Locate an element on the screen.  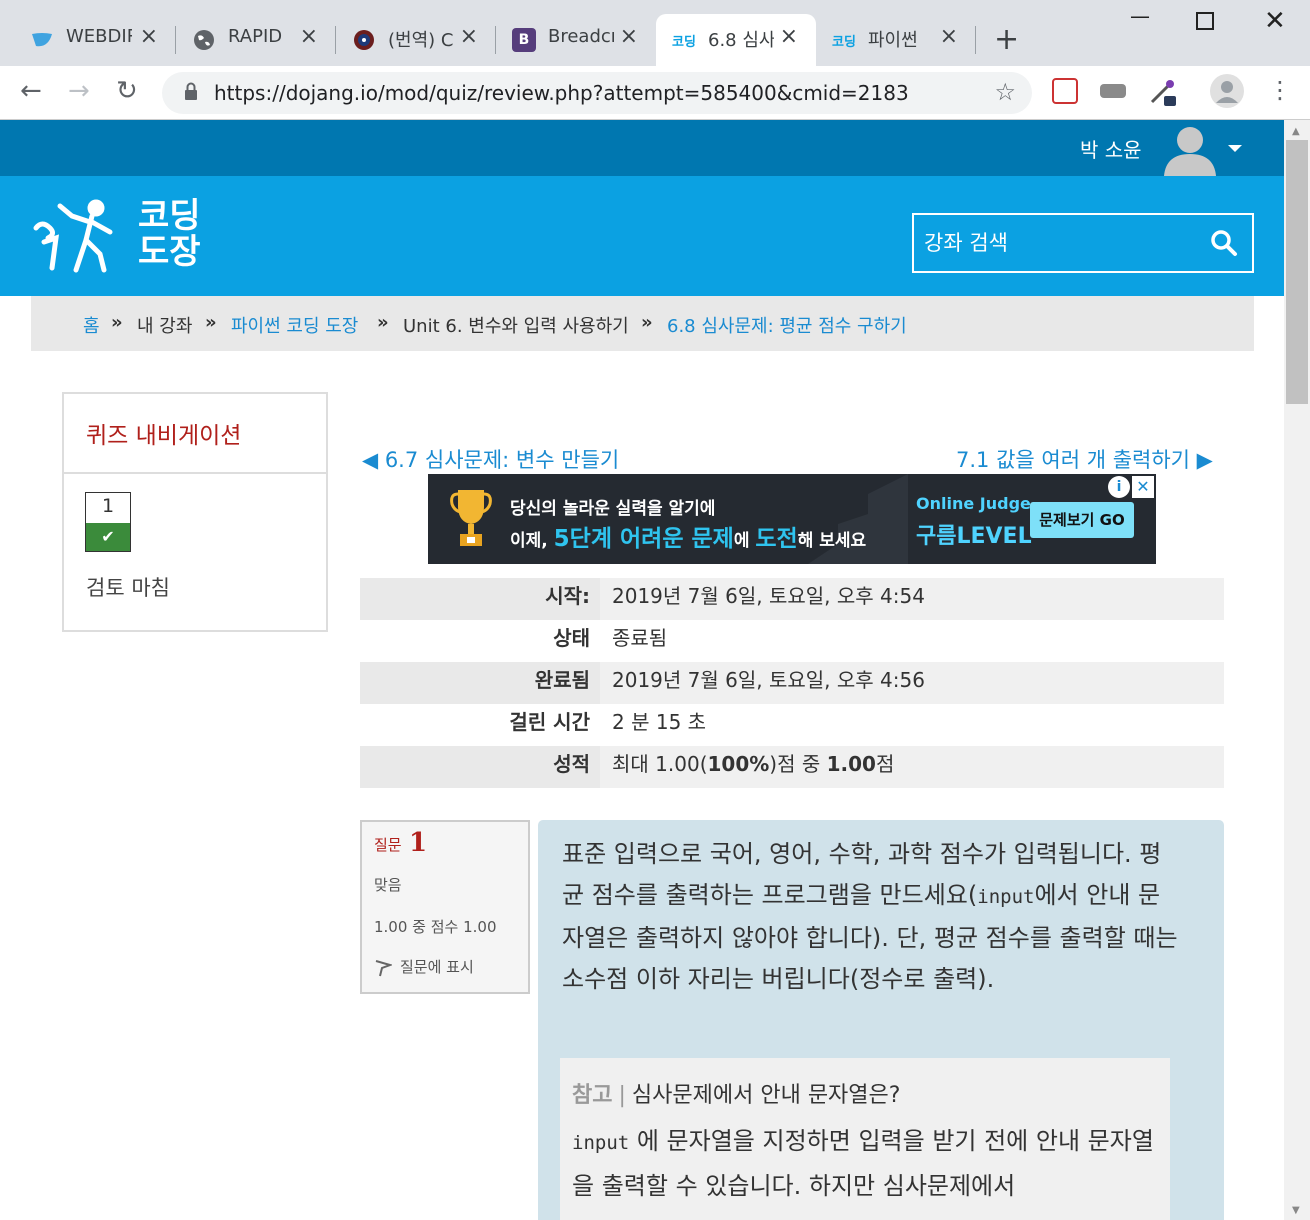
user-avatar-icon is located at coordinates (1190, 149).